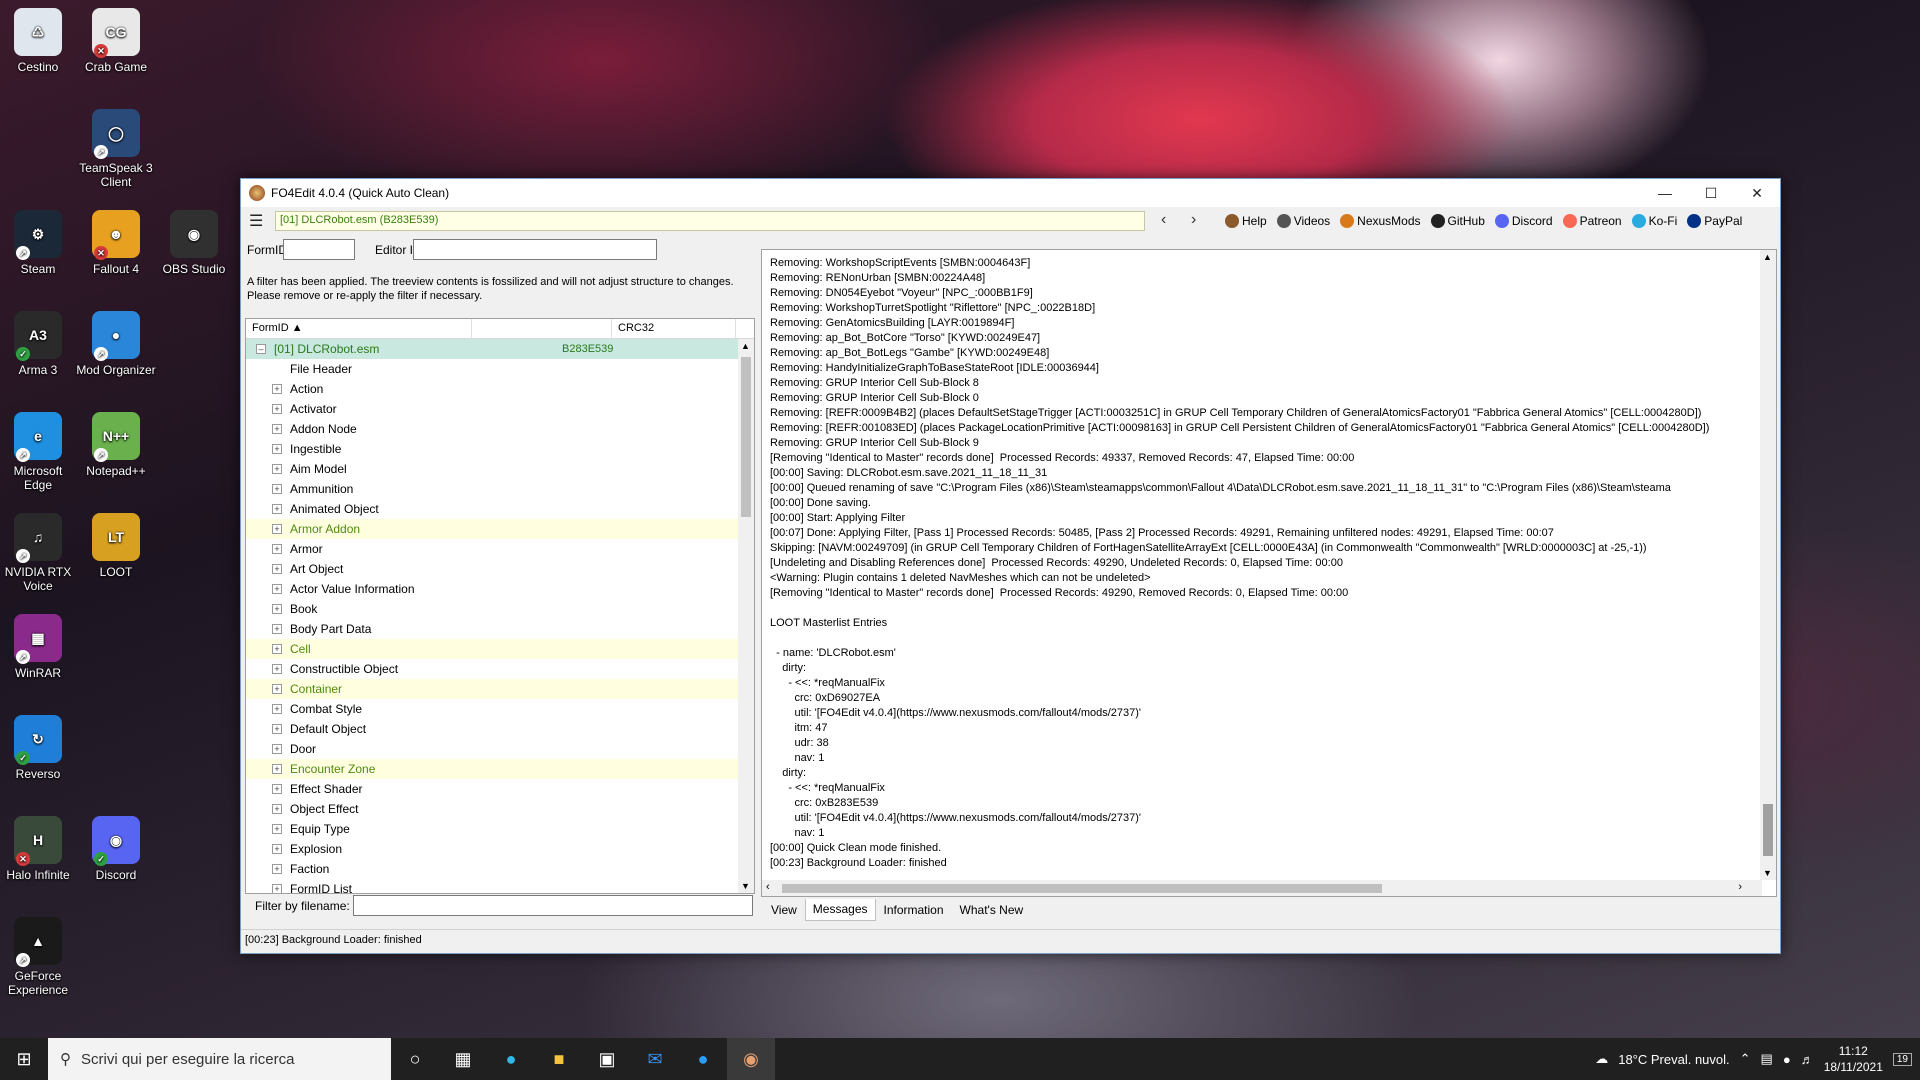 Image resolution: width=1920 pixels, height=1080 pixels. I want to click on column-blank, so click(542, 328).